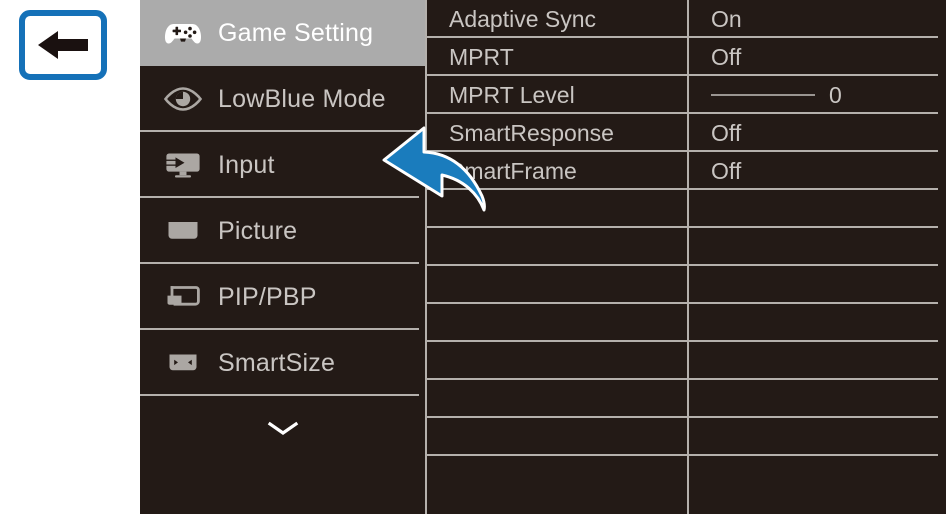  Describe the element at coordinates (183, 231) in the screenshot. I see `monitor-filled-icon` at that location.